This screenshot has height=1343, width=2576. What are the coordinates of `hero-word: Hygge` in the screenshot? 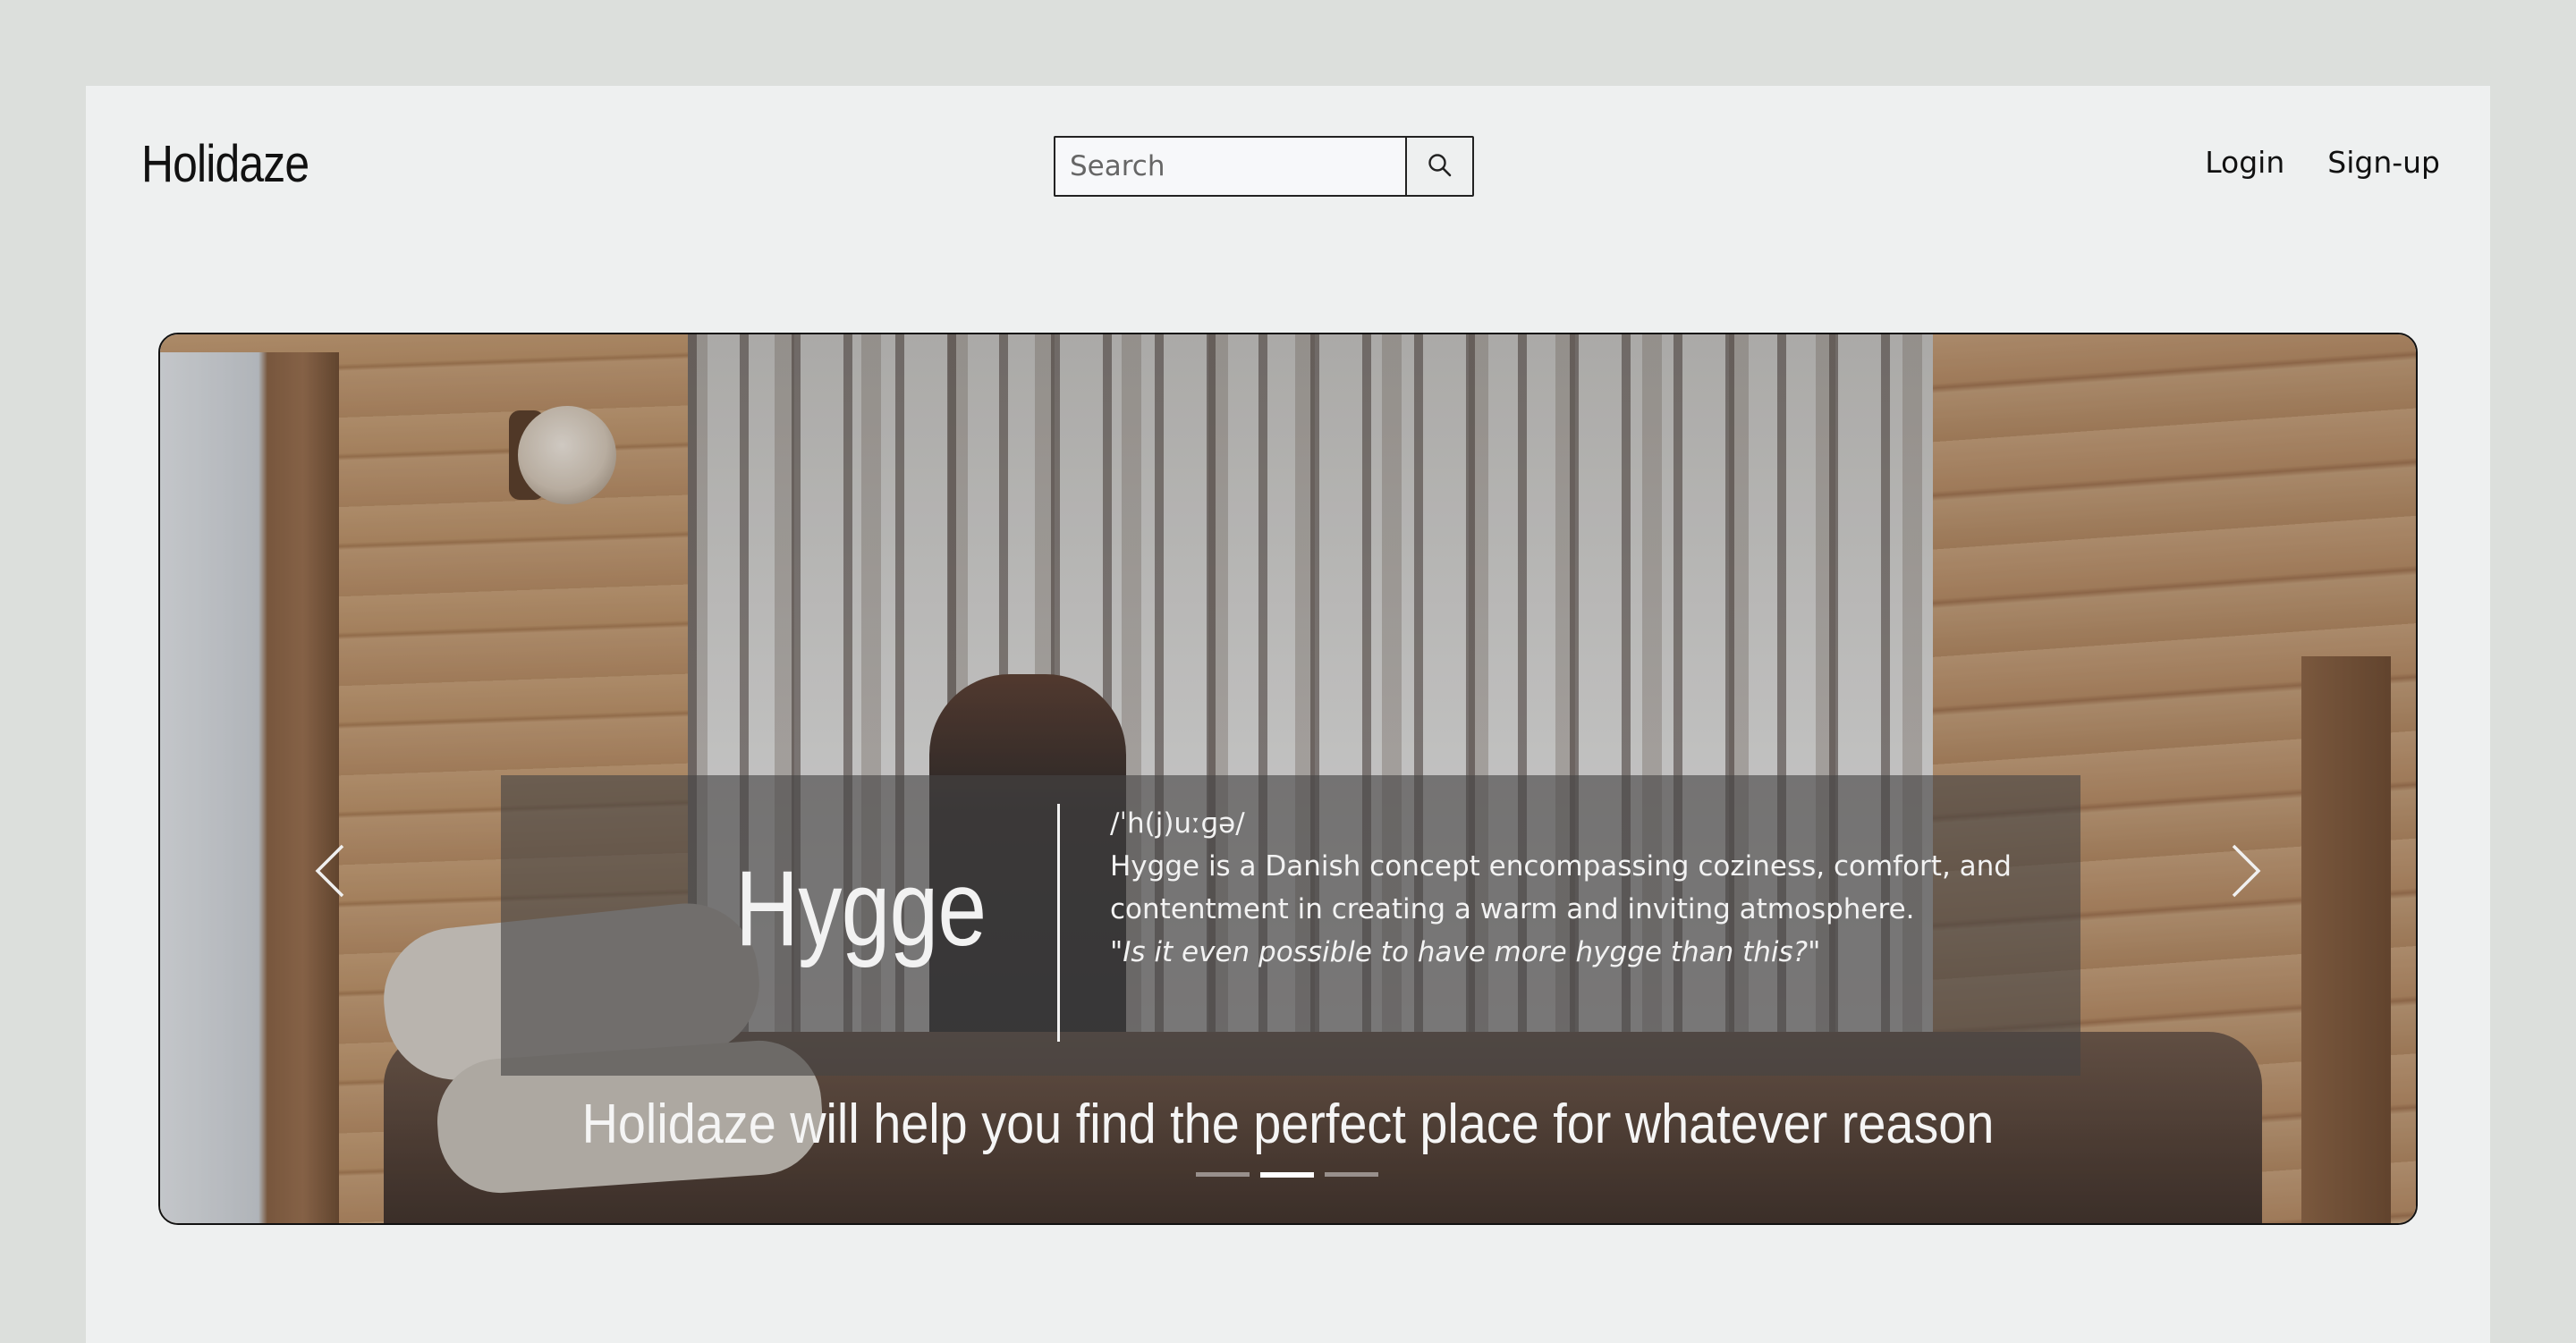 It's located at (861, 908).